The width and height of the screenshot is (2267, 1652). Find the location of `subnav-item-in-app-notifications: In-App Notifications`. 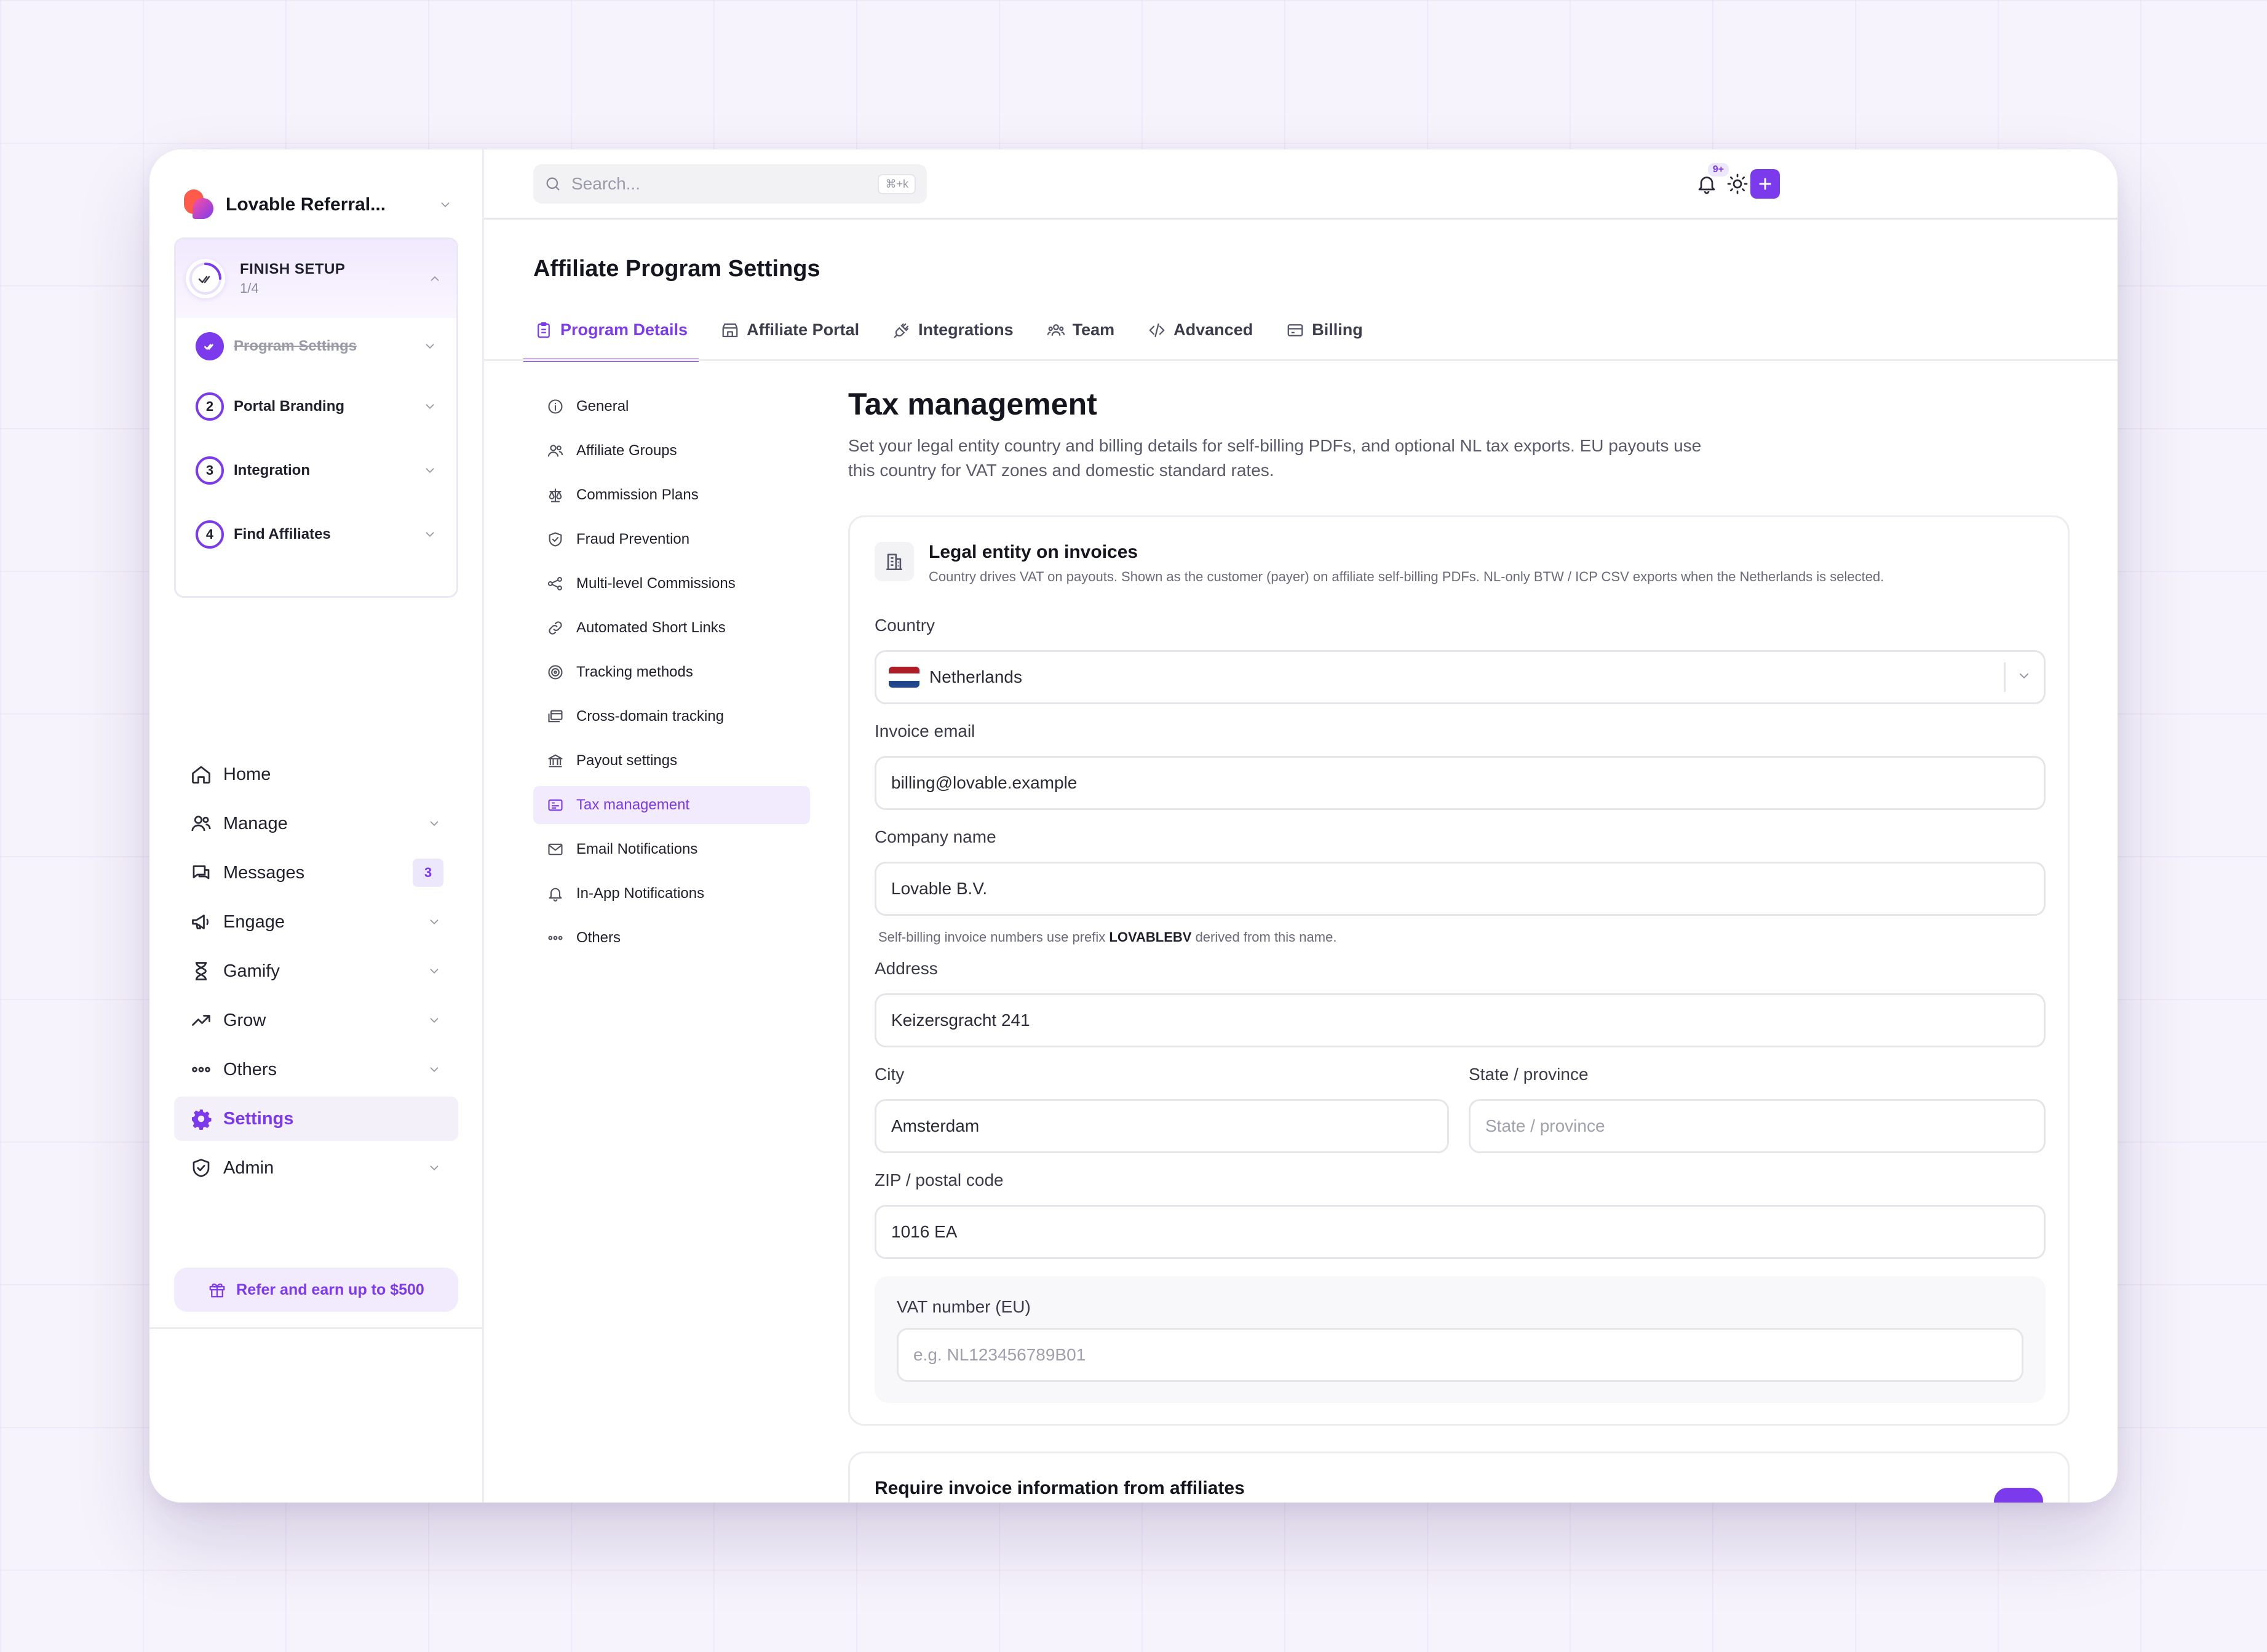

subnav-item-in-app-notifications: In-App Notifications is located at coordinates (671, 894).